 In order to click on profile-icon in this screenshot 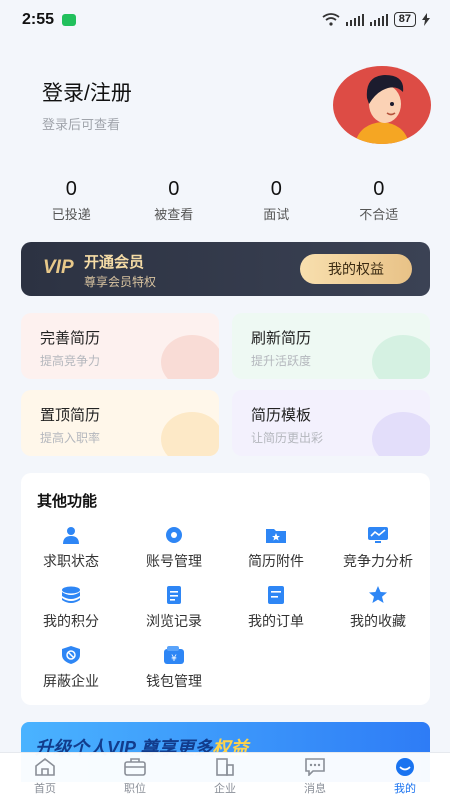, I will do `click(405, 767)`.